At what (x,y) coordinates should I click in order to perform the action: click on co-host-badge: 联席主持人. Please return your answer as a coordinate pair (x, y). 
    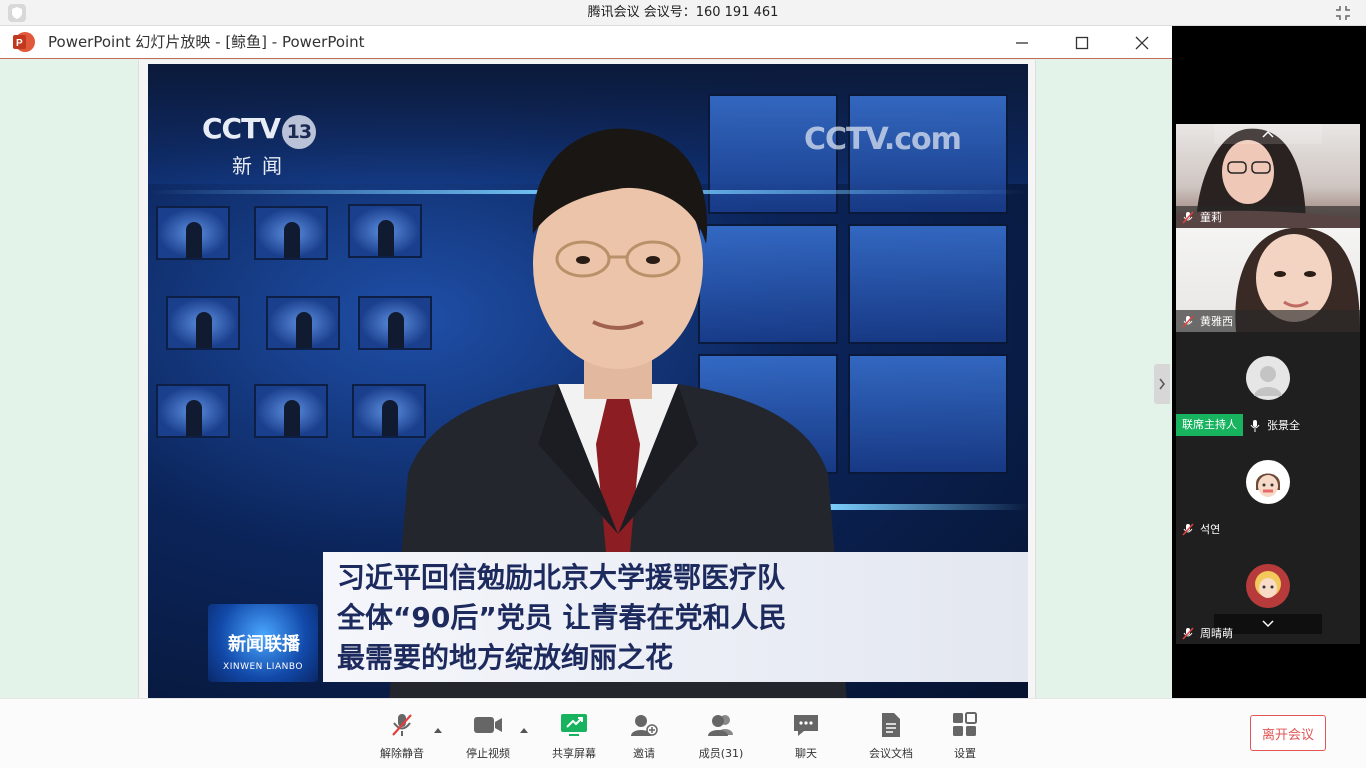
    Looking at the image, I should click on (1209, 425).